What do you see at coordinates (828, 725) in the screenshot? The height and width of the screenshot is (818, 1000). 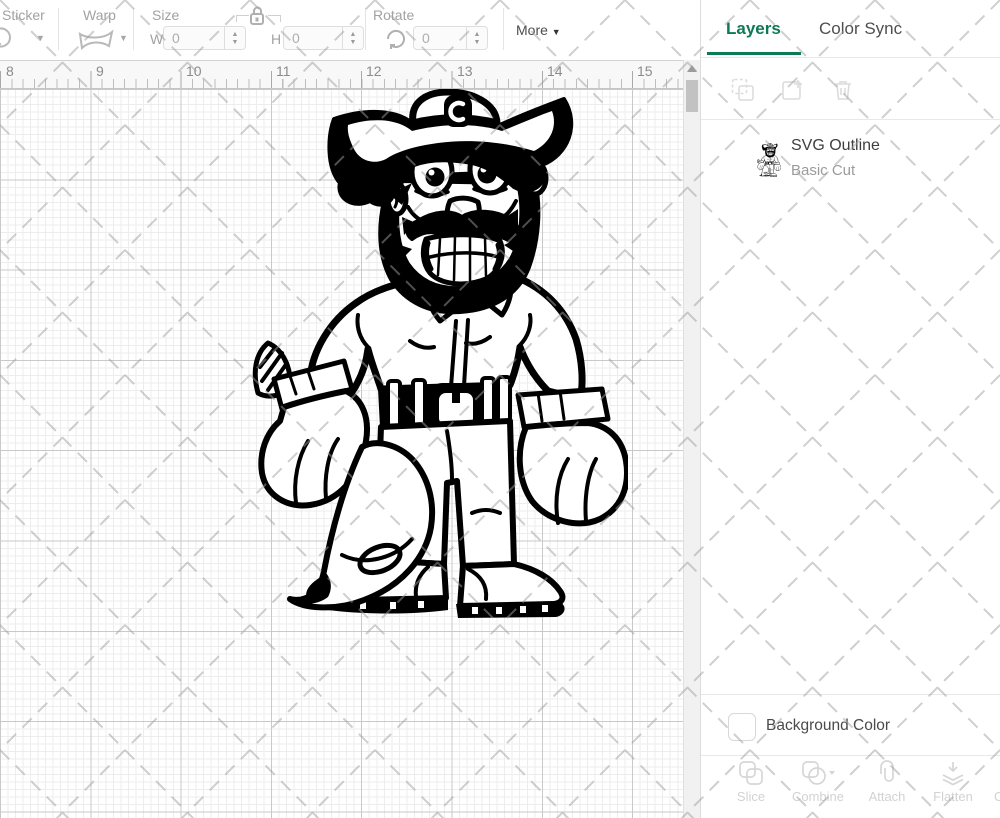 I see `background-color-label: Background Color` at bounding box center [828, 725].